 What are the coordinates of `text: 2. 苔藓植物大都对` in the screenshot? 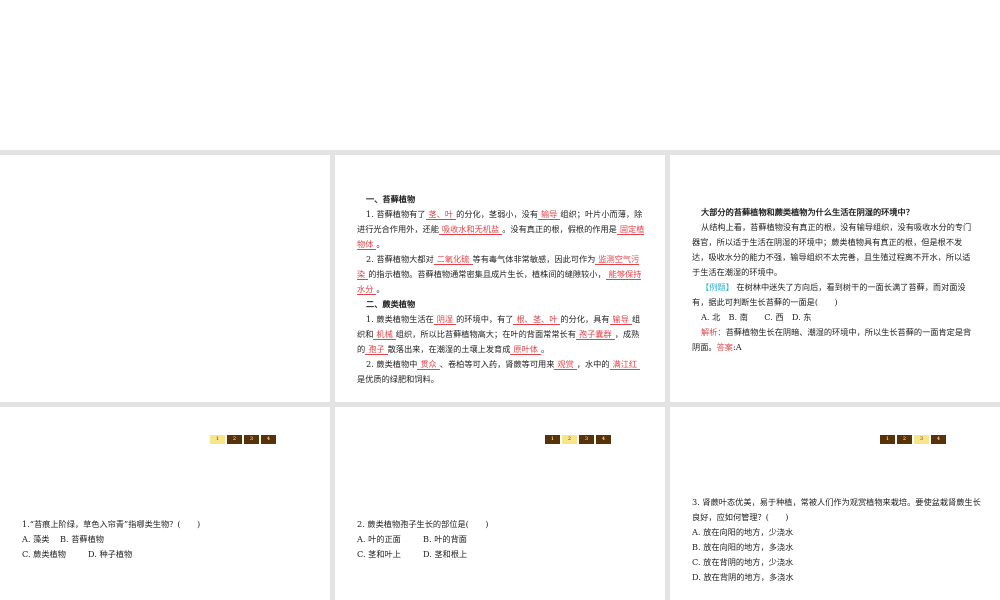 It's located at (400, 259).